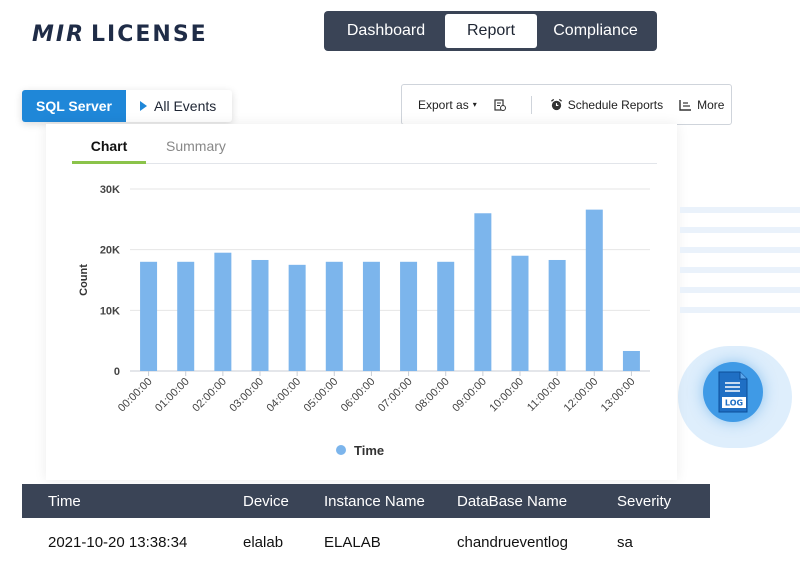 The image size is (800, 578). Describe the element at coordinates (625, 542) in the screenshot. I see `cell-severity: sa` at that location.